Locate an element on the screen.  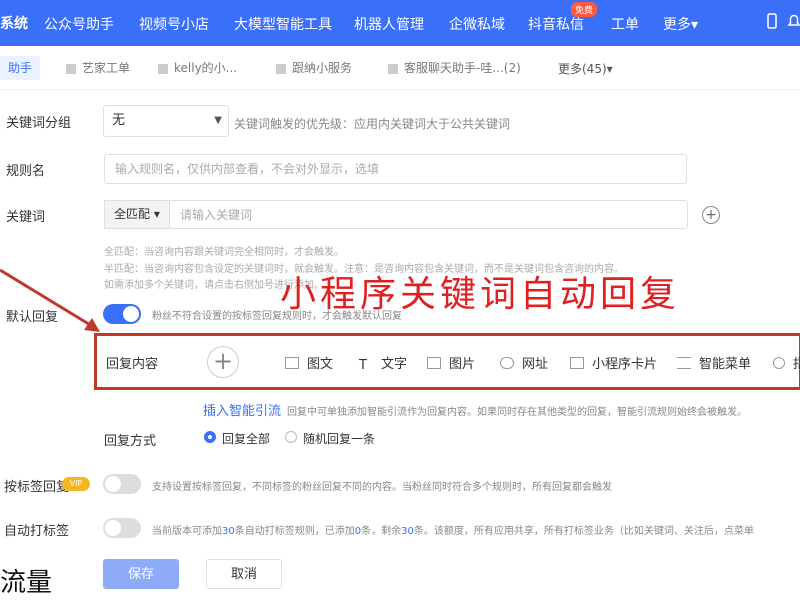
text-icon: T is located at coordinates (363, 365).